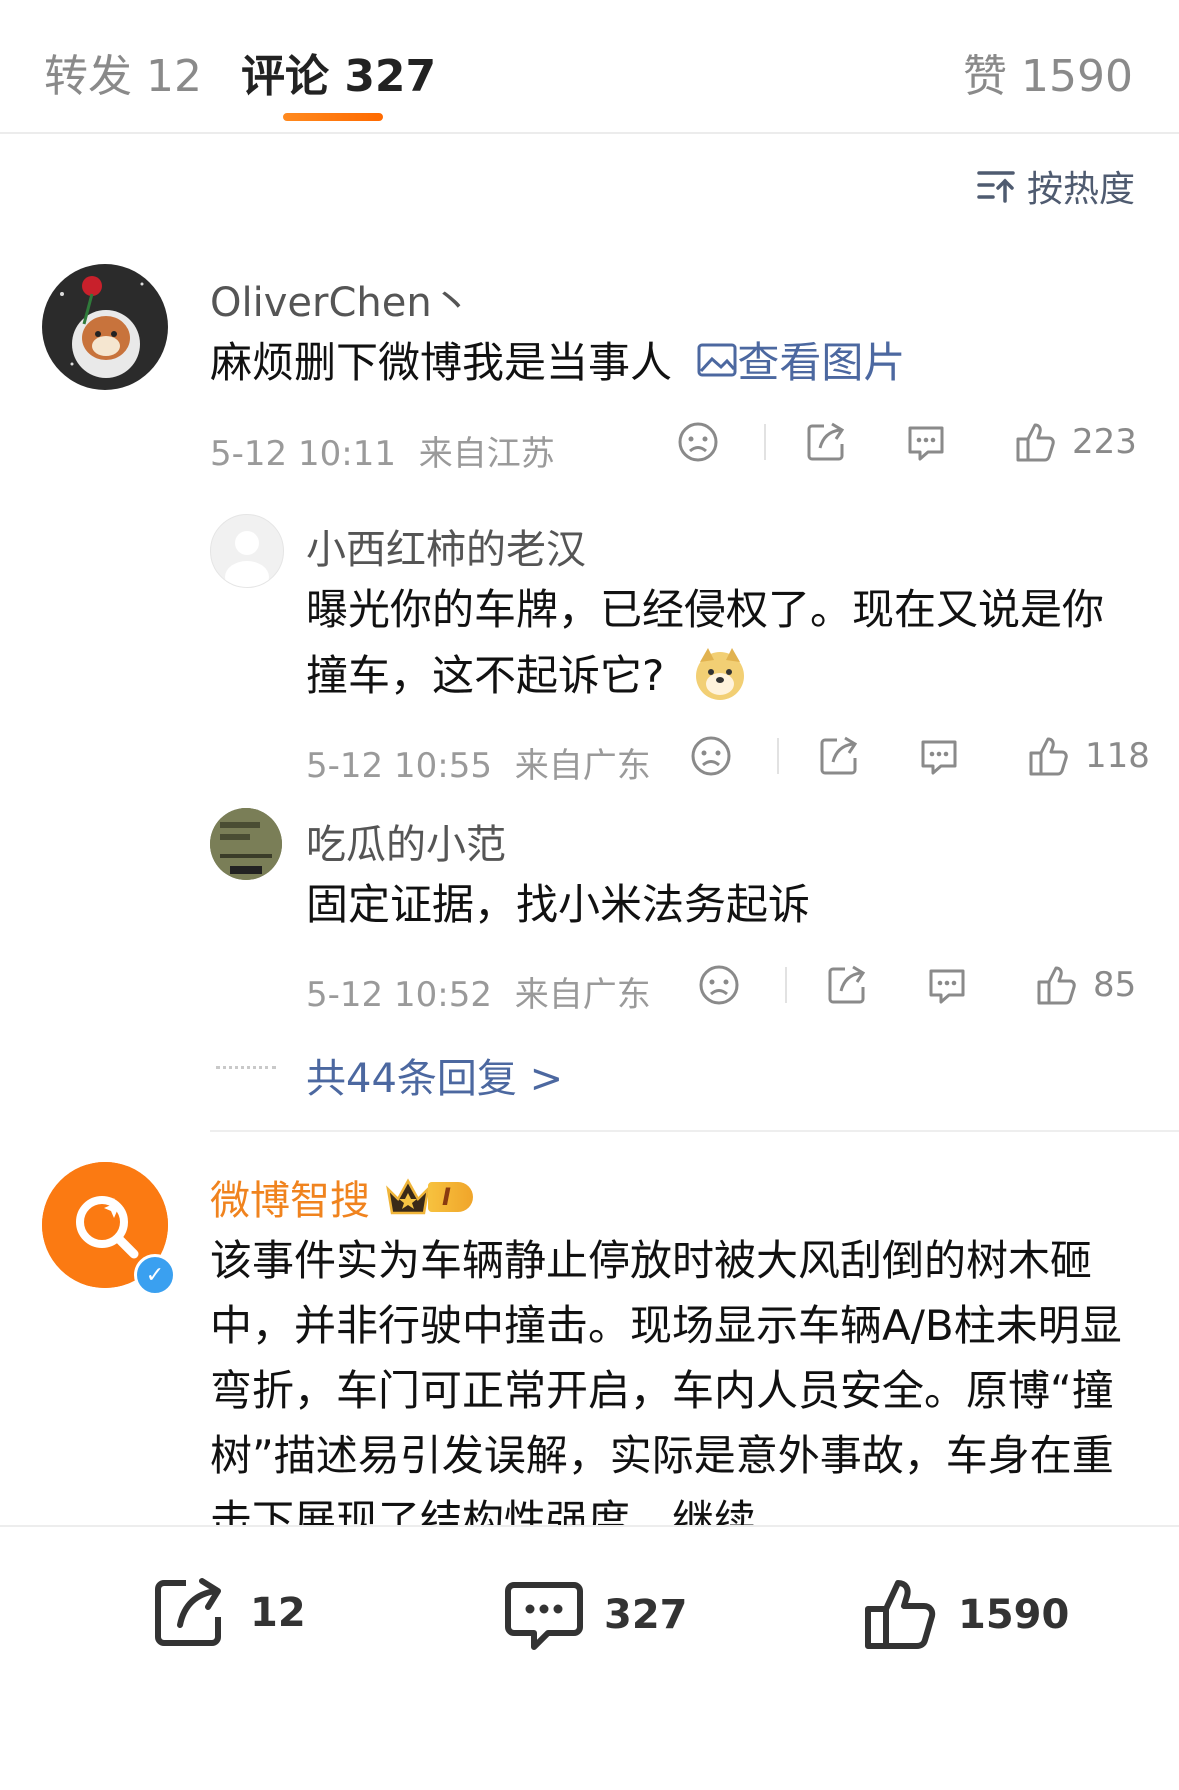 This screenshot has height=1790, width=1179. What do you see at coordinates (1117, 756) in the screenshot?
I see `like-count: 118` at bounding box center [1117, 756].